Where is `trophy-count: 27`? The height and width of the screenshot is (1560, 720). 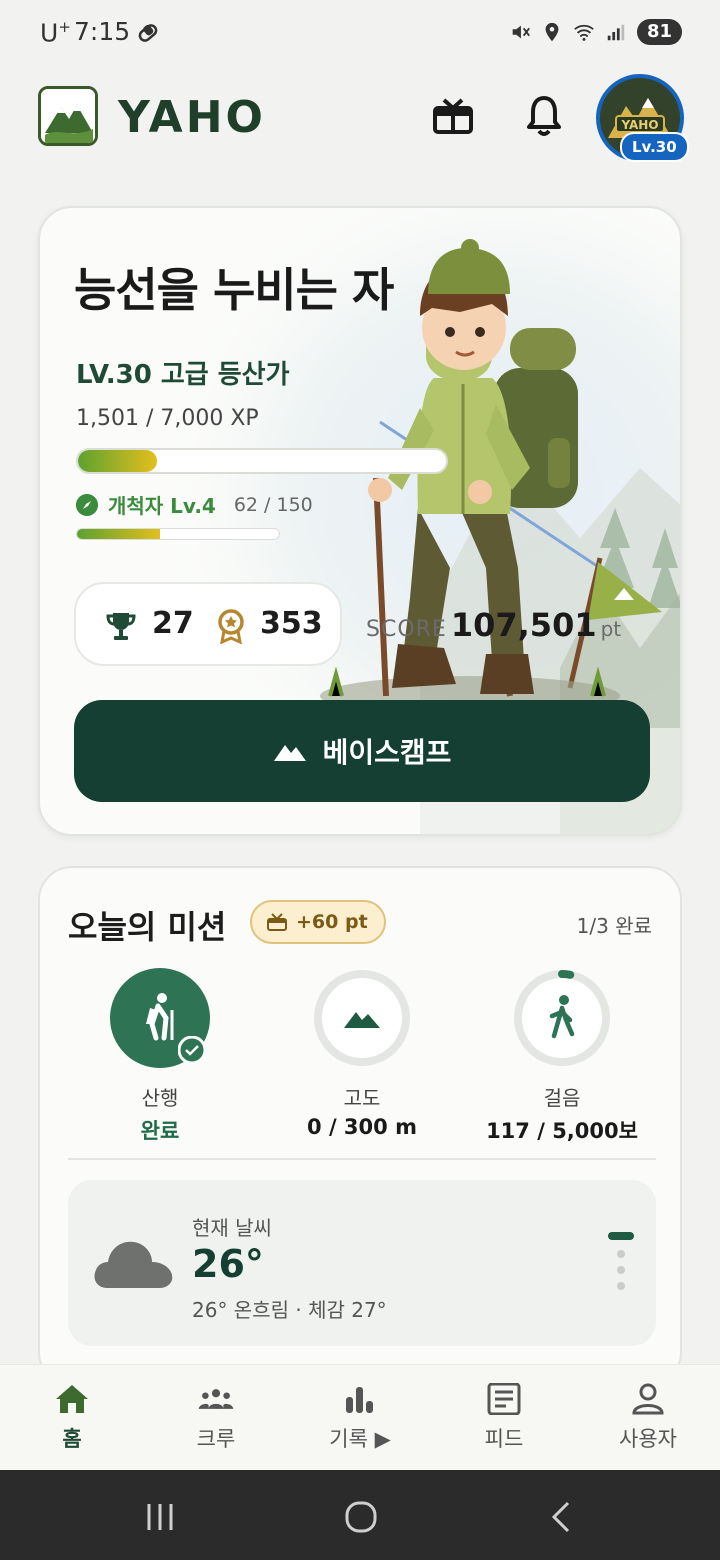
trophy-count: 27 is located at coordinates (173, 623).